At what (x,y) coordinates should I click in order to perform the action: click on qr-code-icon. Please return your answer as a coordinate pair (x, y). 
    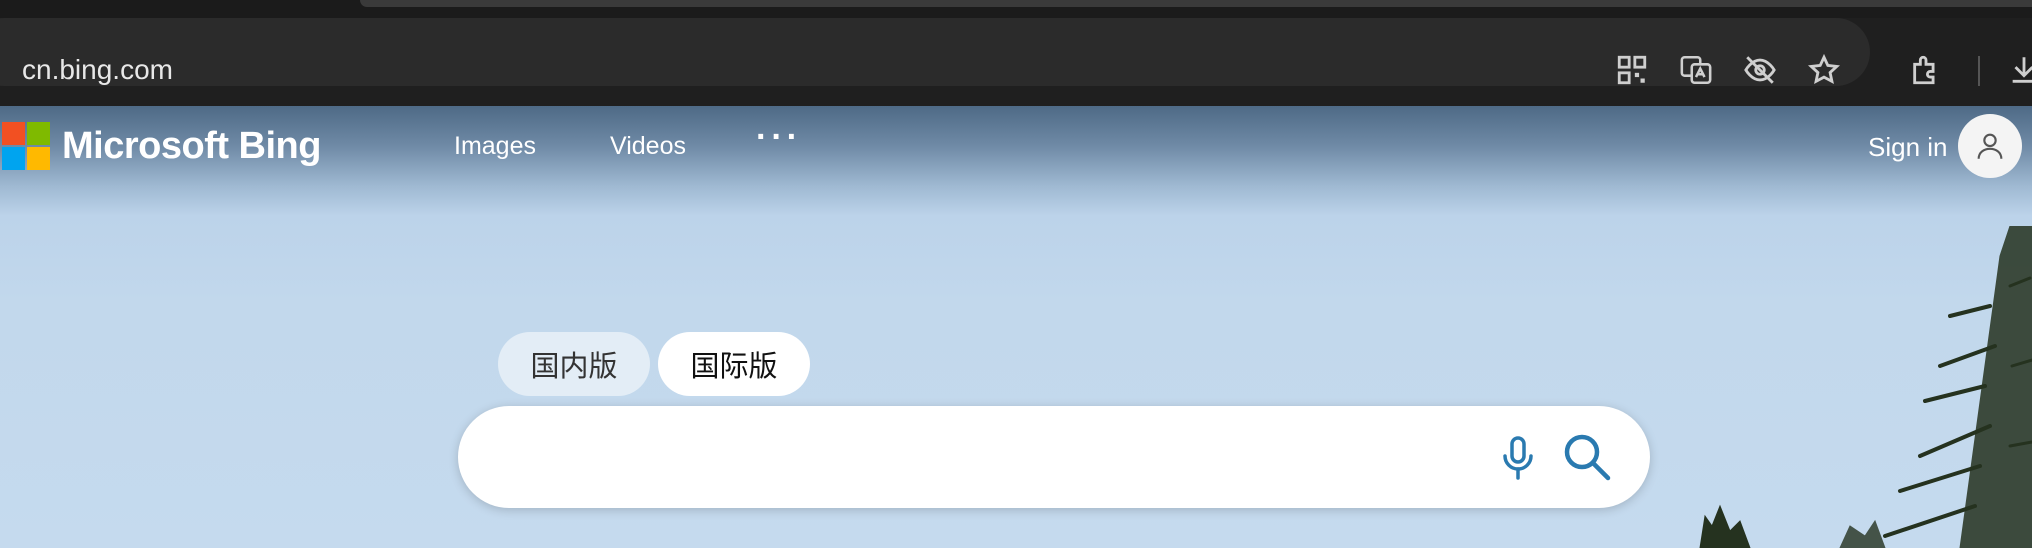
    Looking at the image, I should click on (1632, 70).